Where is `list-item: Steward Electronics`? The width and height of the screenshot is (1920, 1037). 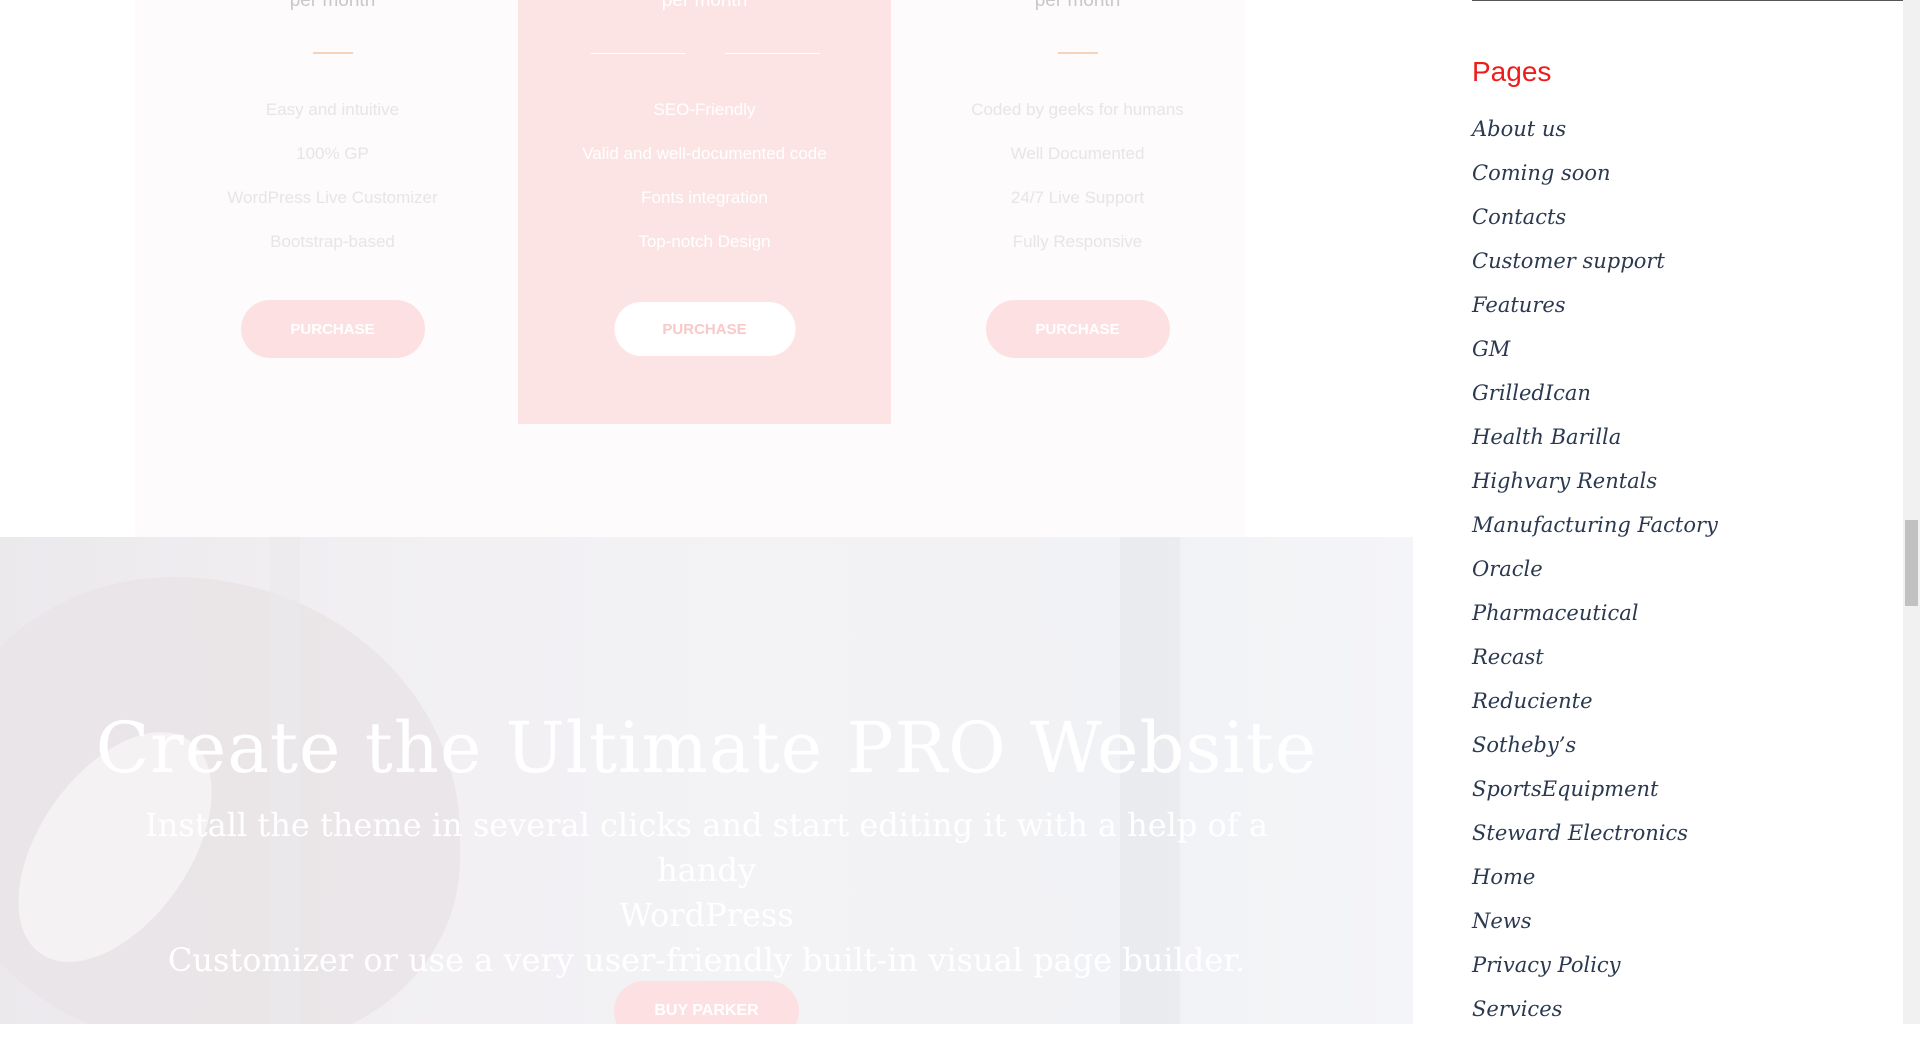
list-item: Steward Electronics is located at coordinates (1595, 839).